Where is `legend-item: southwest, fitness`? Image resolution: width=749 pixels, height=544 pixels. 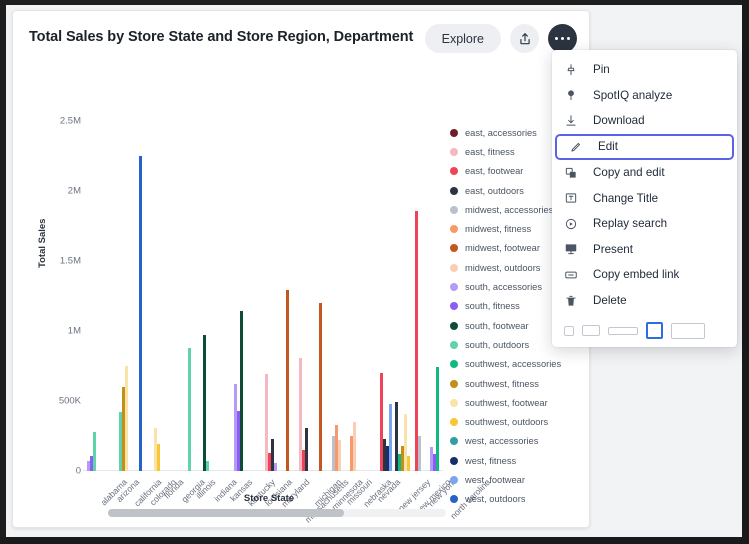
legend-item: southwest, fitness is located at coordinates (519, 383).